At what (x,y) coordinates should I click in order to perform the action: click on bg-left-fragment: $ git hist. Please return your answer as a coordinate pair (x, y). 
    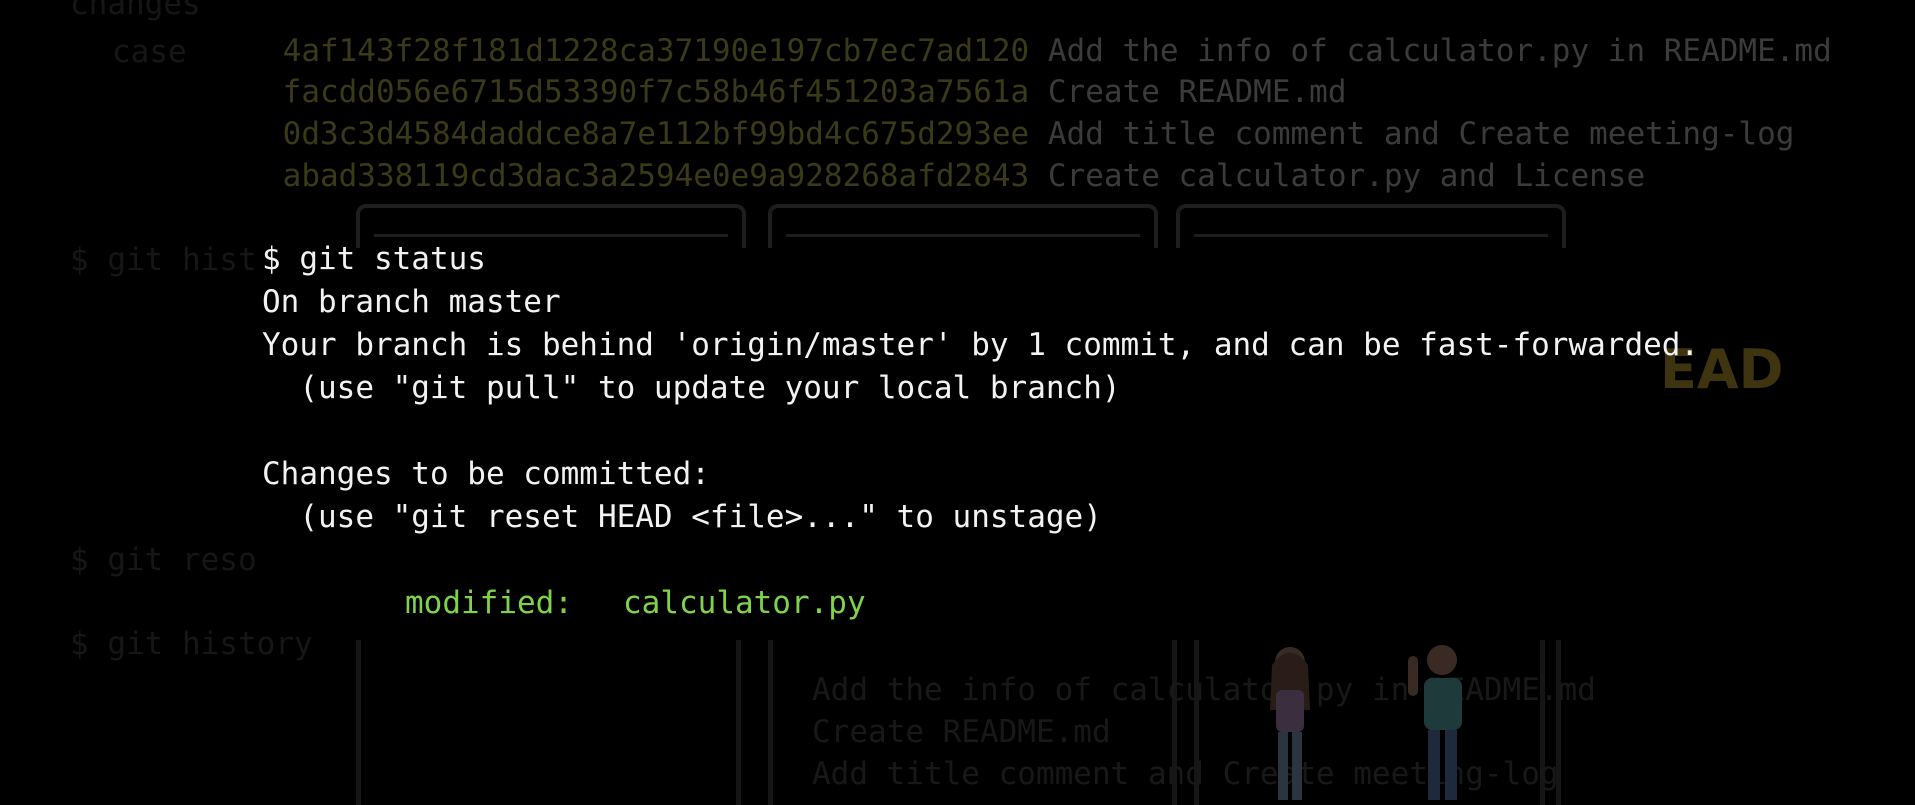
    Looking at the image, I should click on (163, 260).